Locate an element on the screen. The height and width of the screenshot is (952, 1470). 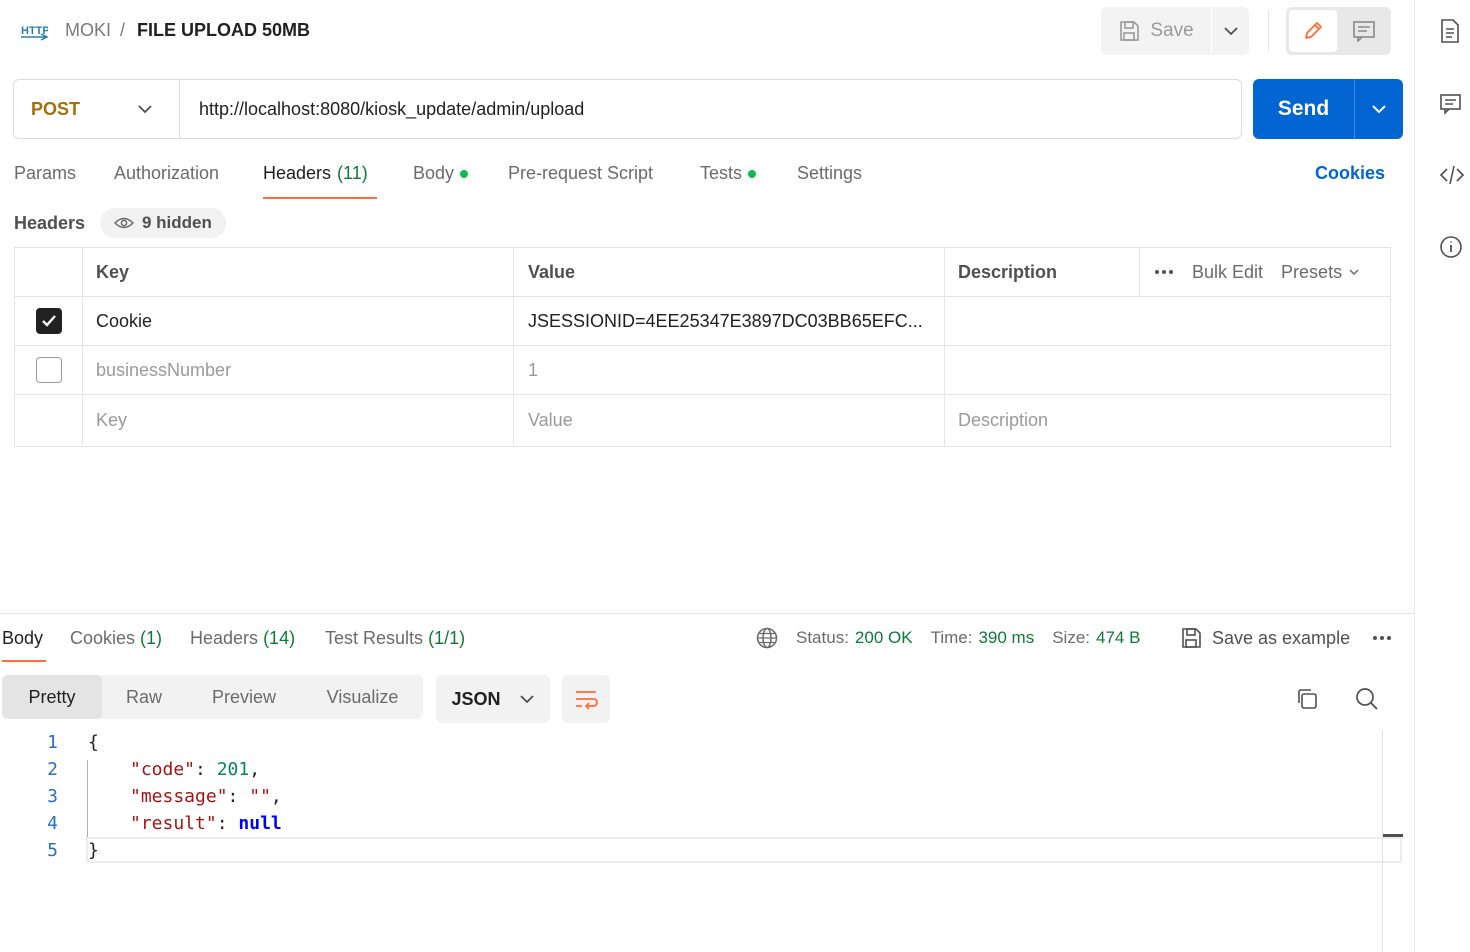
save-icon is located at coordinates (1129, 31).